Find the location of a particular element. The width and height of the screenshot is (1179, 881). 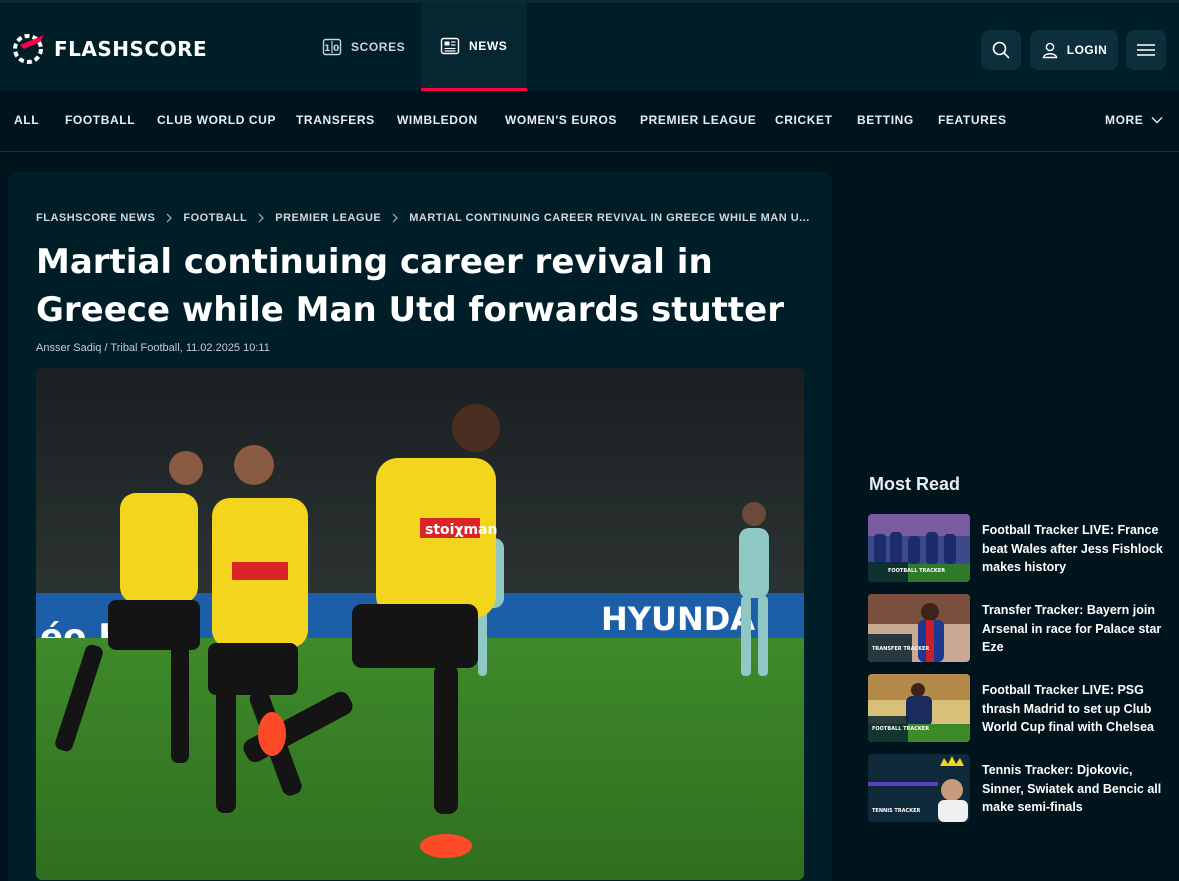

flashscore-logo: FLASHSCORE is located at coordinates (108, 49).